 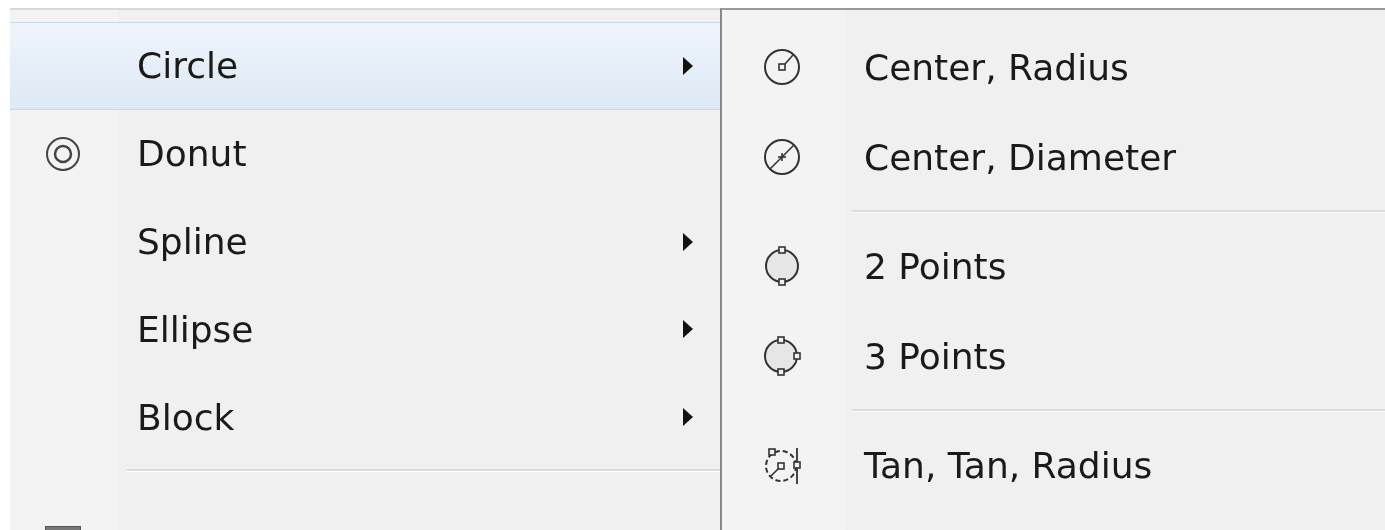 I want to click on circle-three-points-icon, so click(x=782, y=356).